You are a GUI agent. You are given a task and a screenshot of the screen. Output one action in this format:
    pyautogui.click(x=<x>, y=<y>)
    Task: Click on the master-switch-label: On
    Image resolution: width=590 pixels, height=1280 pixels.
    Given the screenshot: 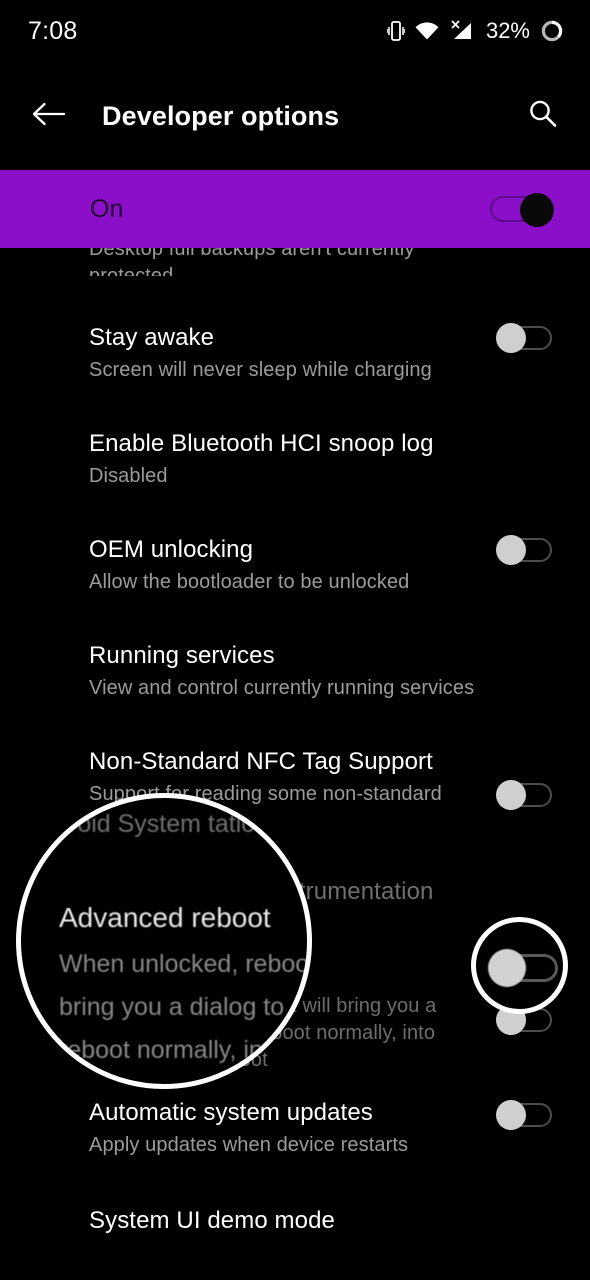 What is the action you would take?
    pyautogui.click(x=107, y=208)
    